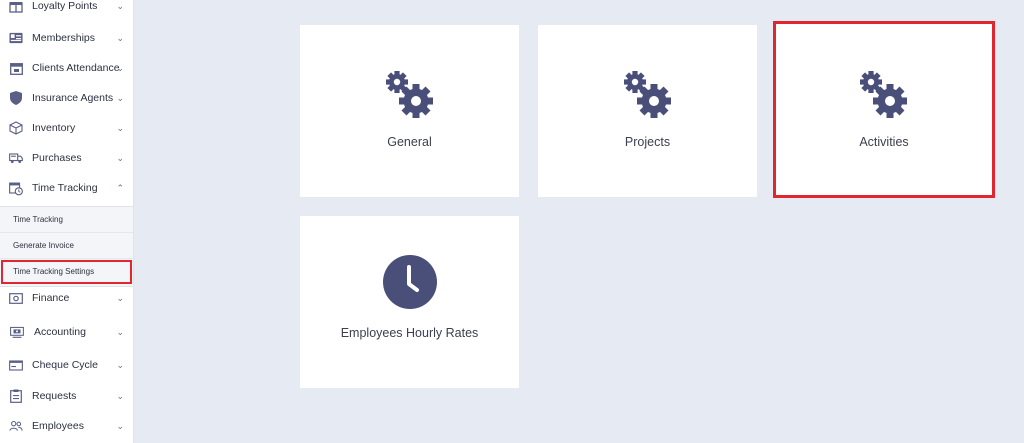 Image resolution: width=1024 pixels, height=443 pixels. What do you see at coordinates (54, 396) in the screenshot?
I see `sidebar-item-label: Requests` at bounding box center [54, 396].